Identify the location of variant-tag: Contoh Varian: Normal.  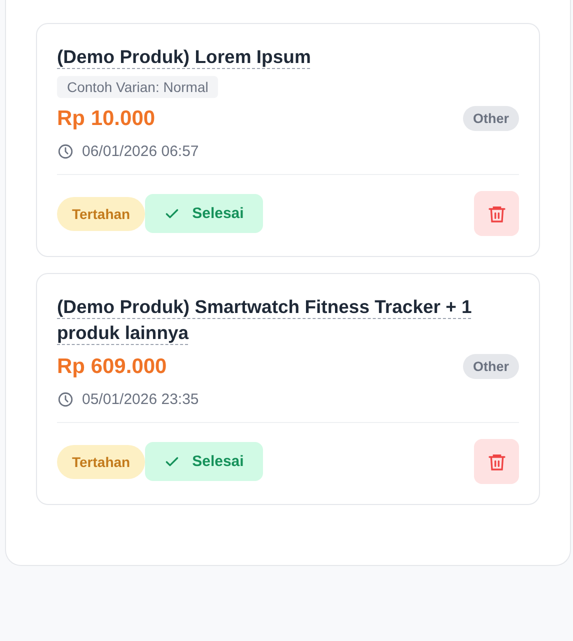
(137, 87).